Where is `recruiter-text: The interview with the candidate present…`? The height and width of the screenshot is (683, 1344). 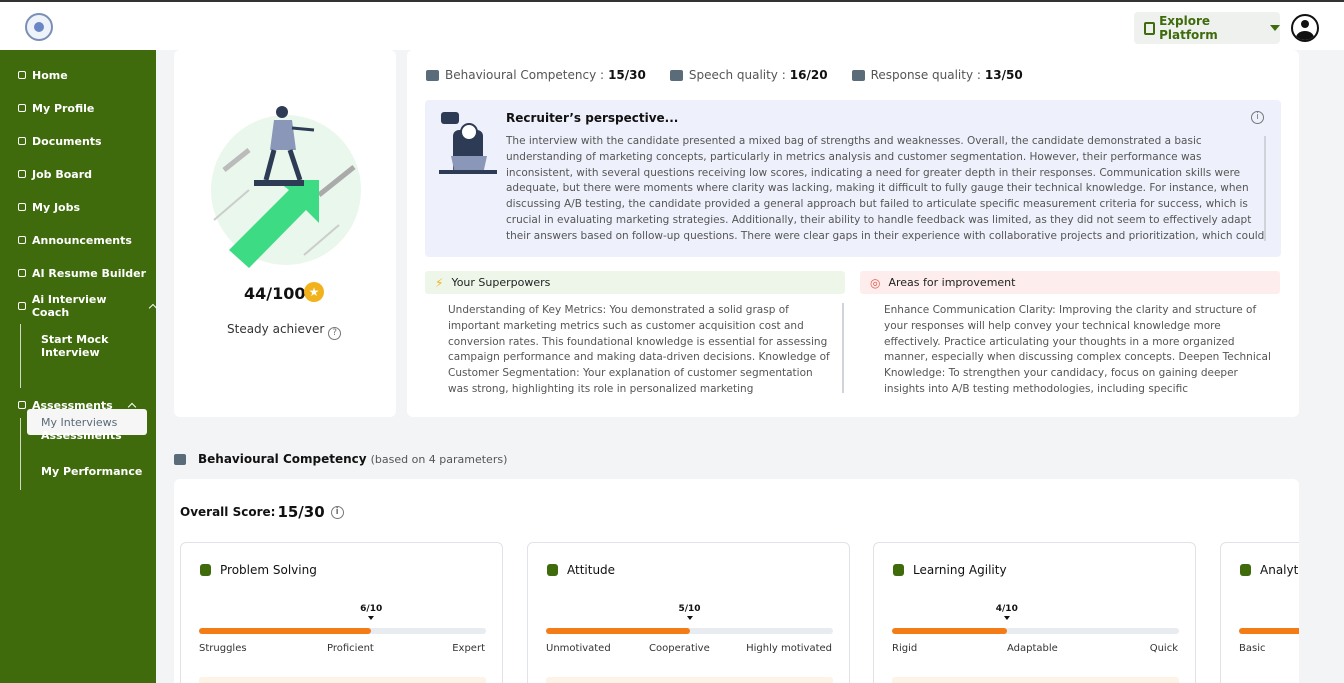
recruiter-text: The interview with the candidate present… is located at coordinates (885, 188).